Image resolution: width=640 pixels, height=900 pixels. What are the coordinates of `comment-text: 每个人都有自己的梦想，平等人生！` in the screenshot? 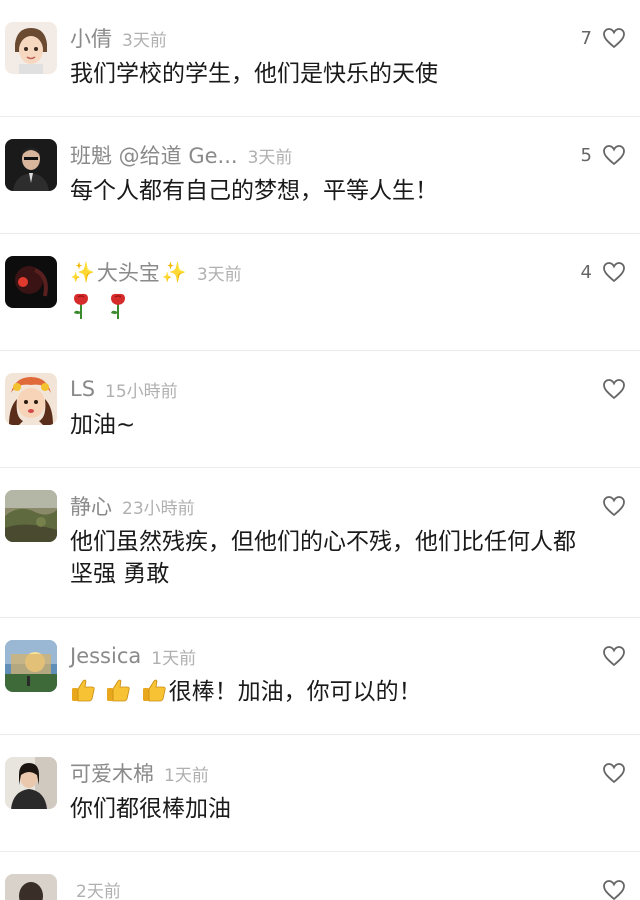 It's located at (254, 191).